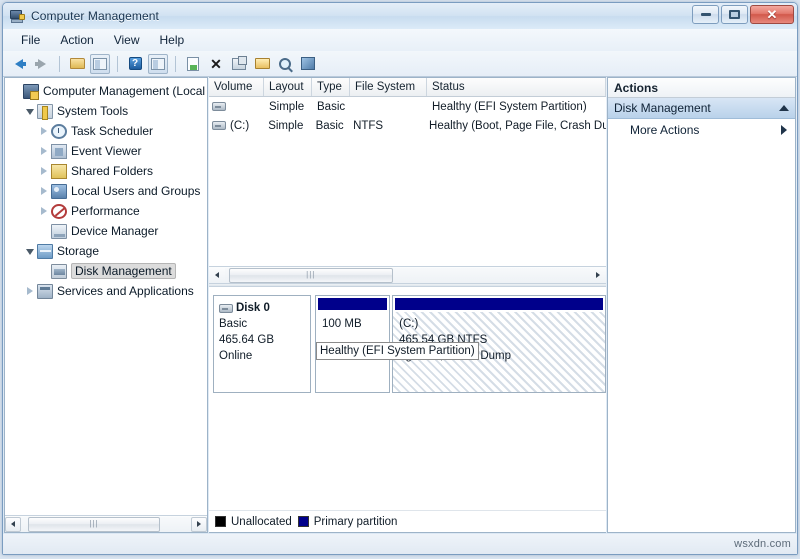  I want to click on tree-item-label: Services and Applications, so click(125, 291).